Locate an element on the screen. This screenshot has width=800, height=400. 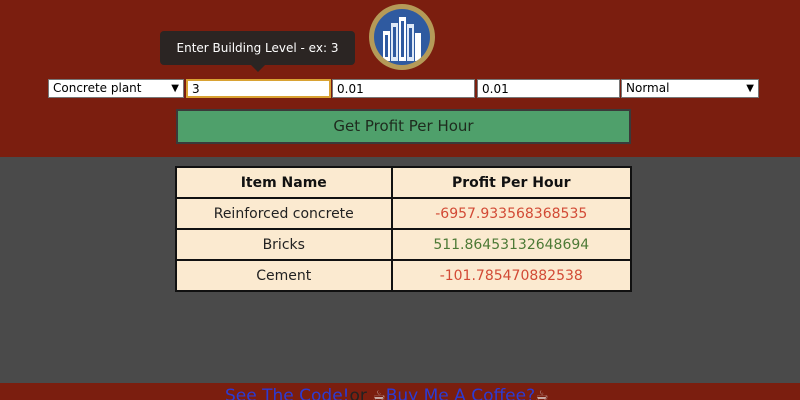
table-row: Bricks 511.86453132648694 is located at coordinates (403, 244).